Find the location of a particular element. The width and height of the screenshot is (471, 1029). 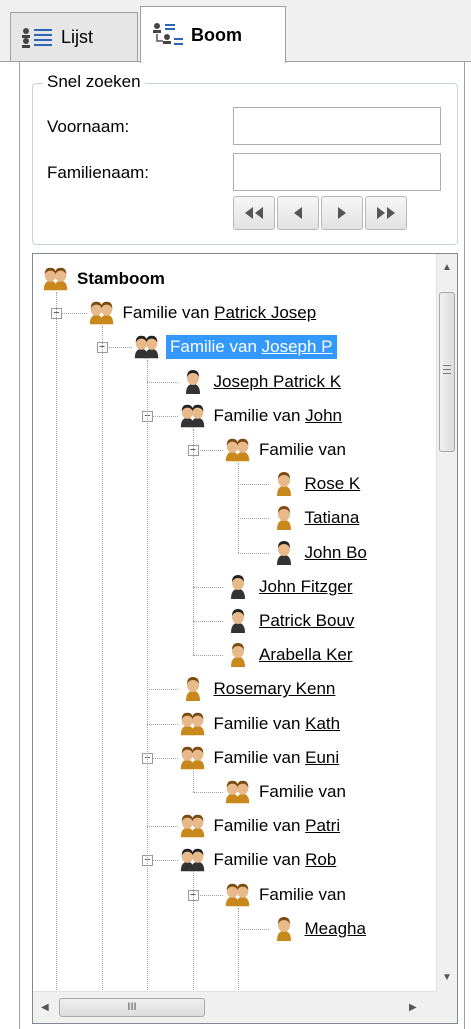

vertical-scrollbar: ▲ ▼ is located at coordinates (446, 623).